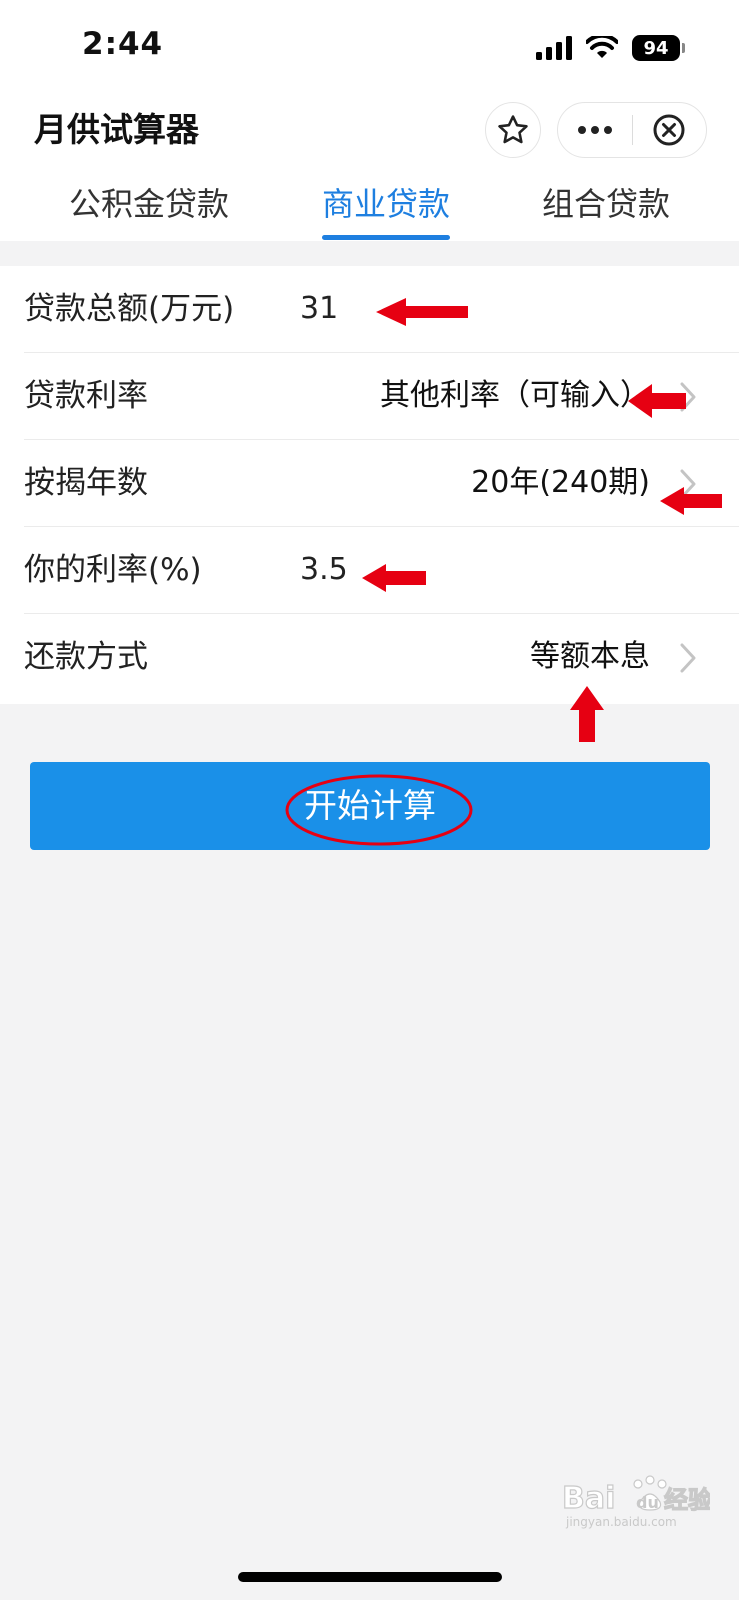 This screenshot has height=1600, width=739. I want to click on more-icon, so click(594, 130).